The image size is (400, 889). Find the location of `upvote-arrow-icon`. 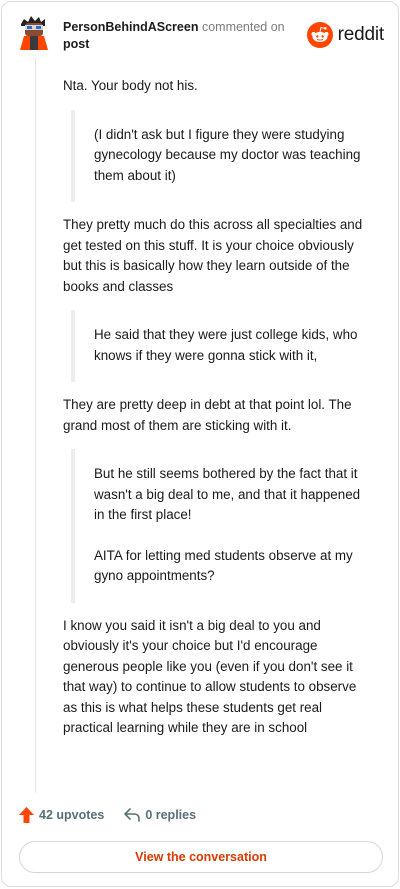

upvote-arrow-icon is located at coordinates (26, 815).